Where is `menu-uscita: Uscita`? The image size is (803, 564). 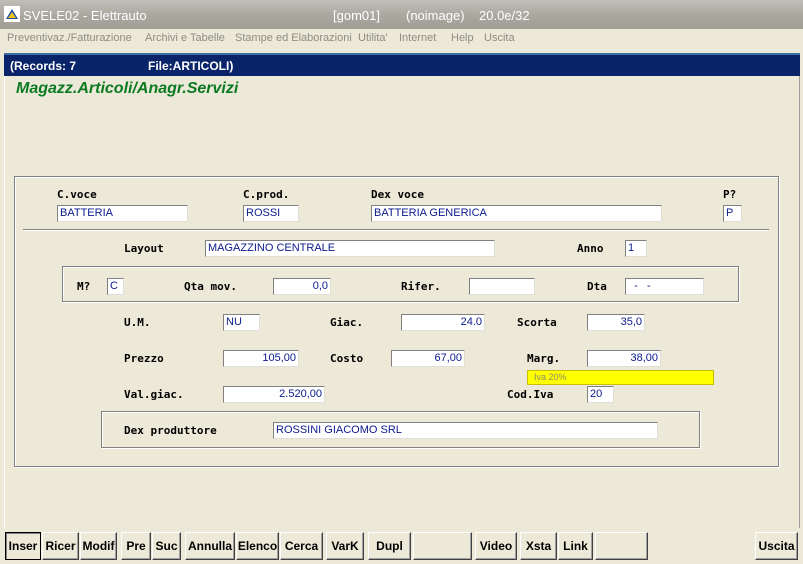 menu-uscita: Uscita is located at coordinates (499, 38).